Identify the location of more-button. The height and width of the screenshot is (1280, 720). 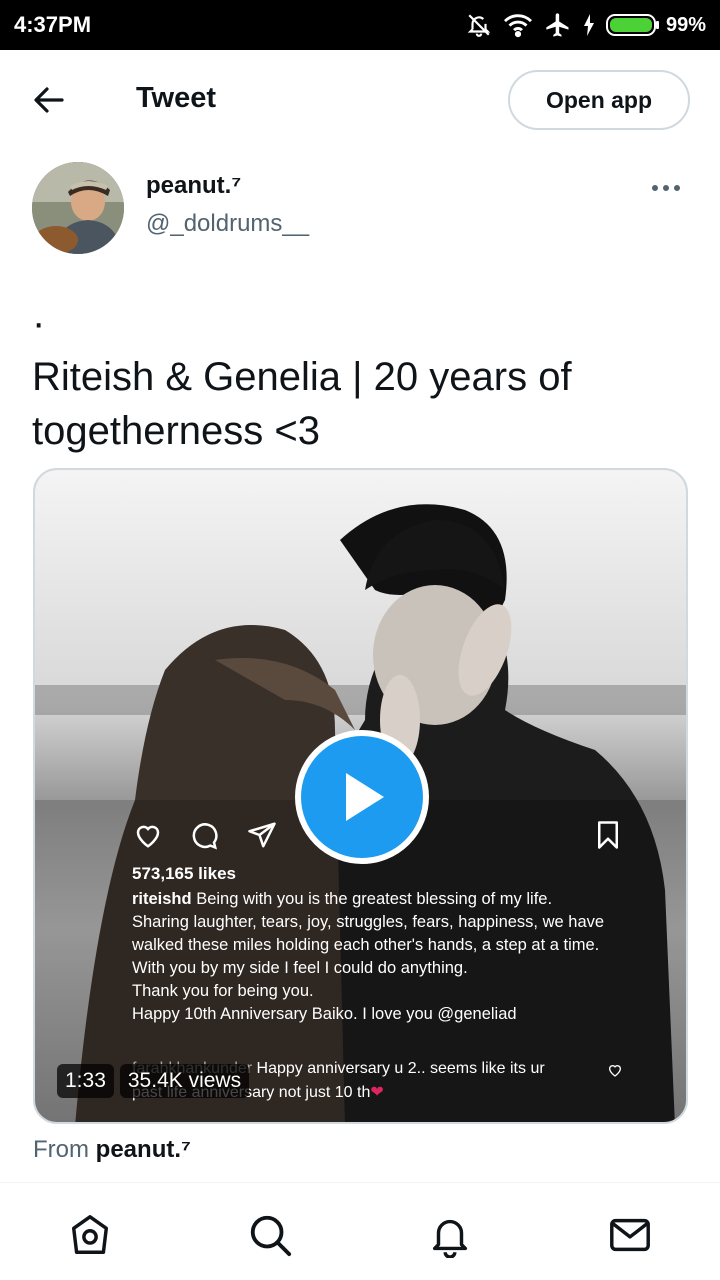
(670, 188).